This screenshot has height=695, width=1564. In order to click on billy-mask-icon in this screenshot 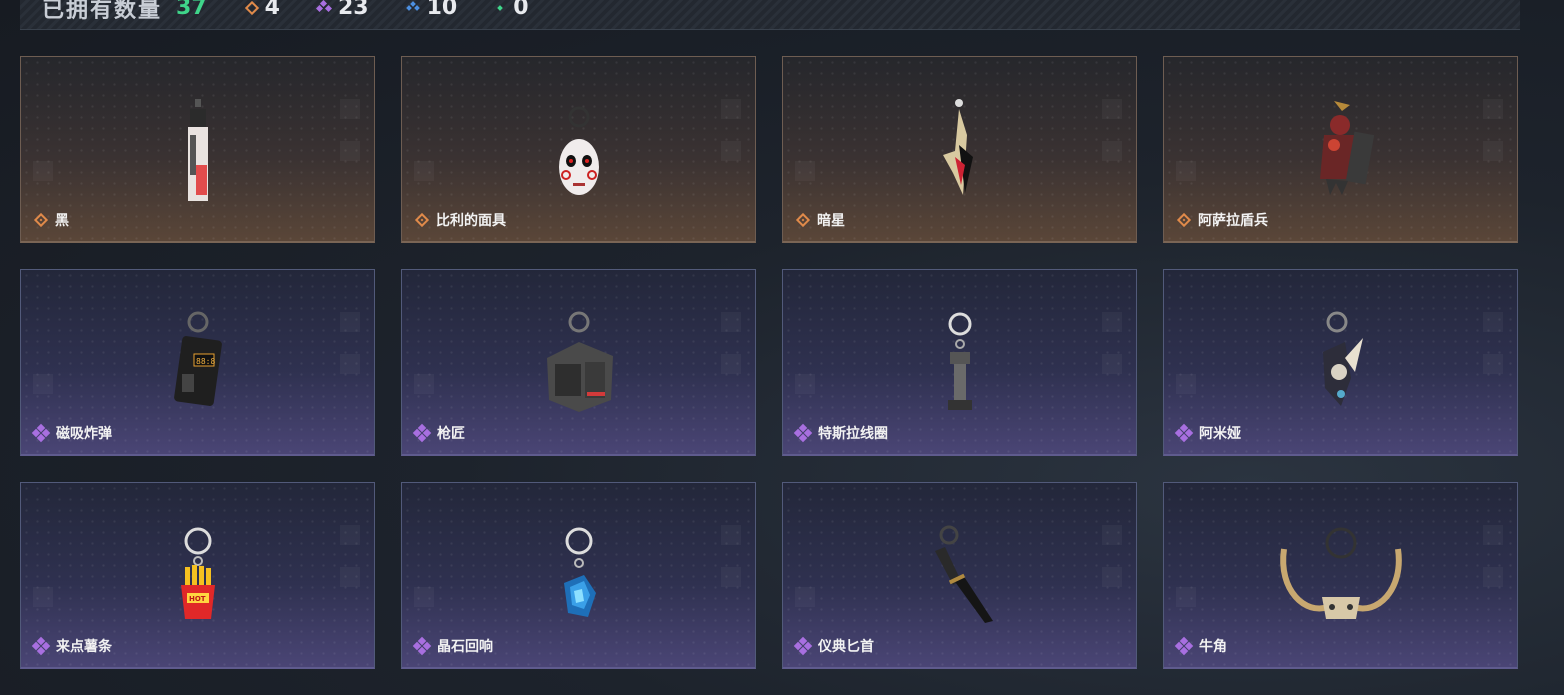, I will do `click(578, 150)`.